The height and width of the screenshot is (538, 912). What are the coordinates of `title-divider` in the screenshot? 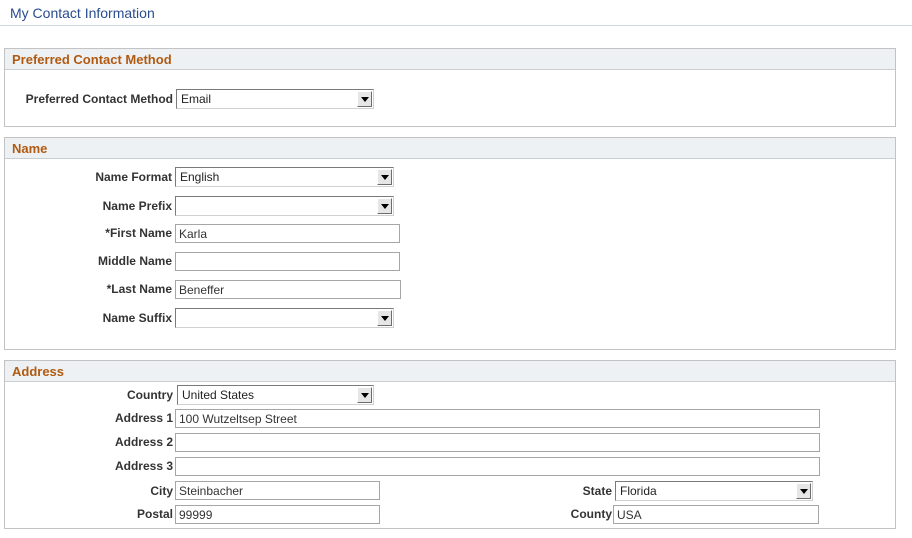 It's located at (456, 25).